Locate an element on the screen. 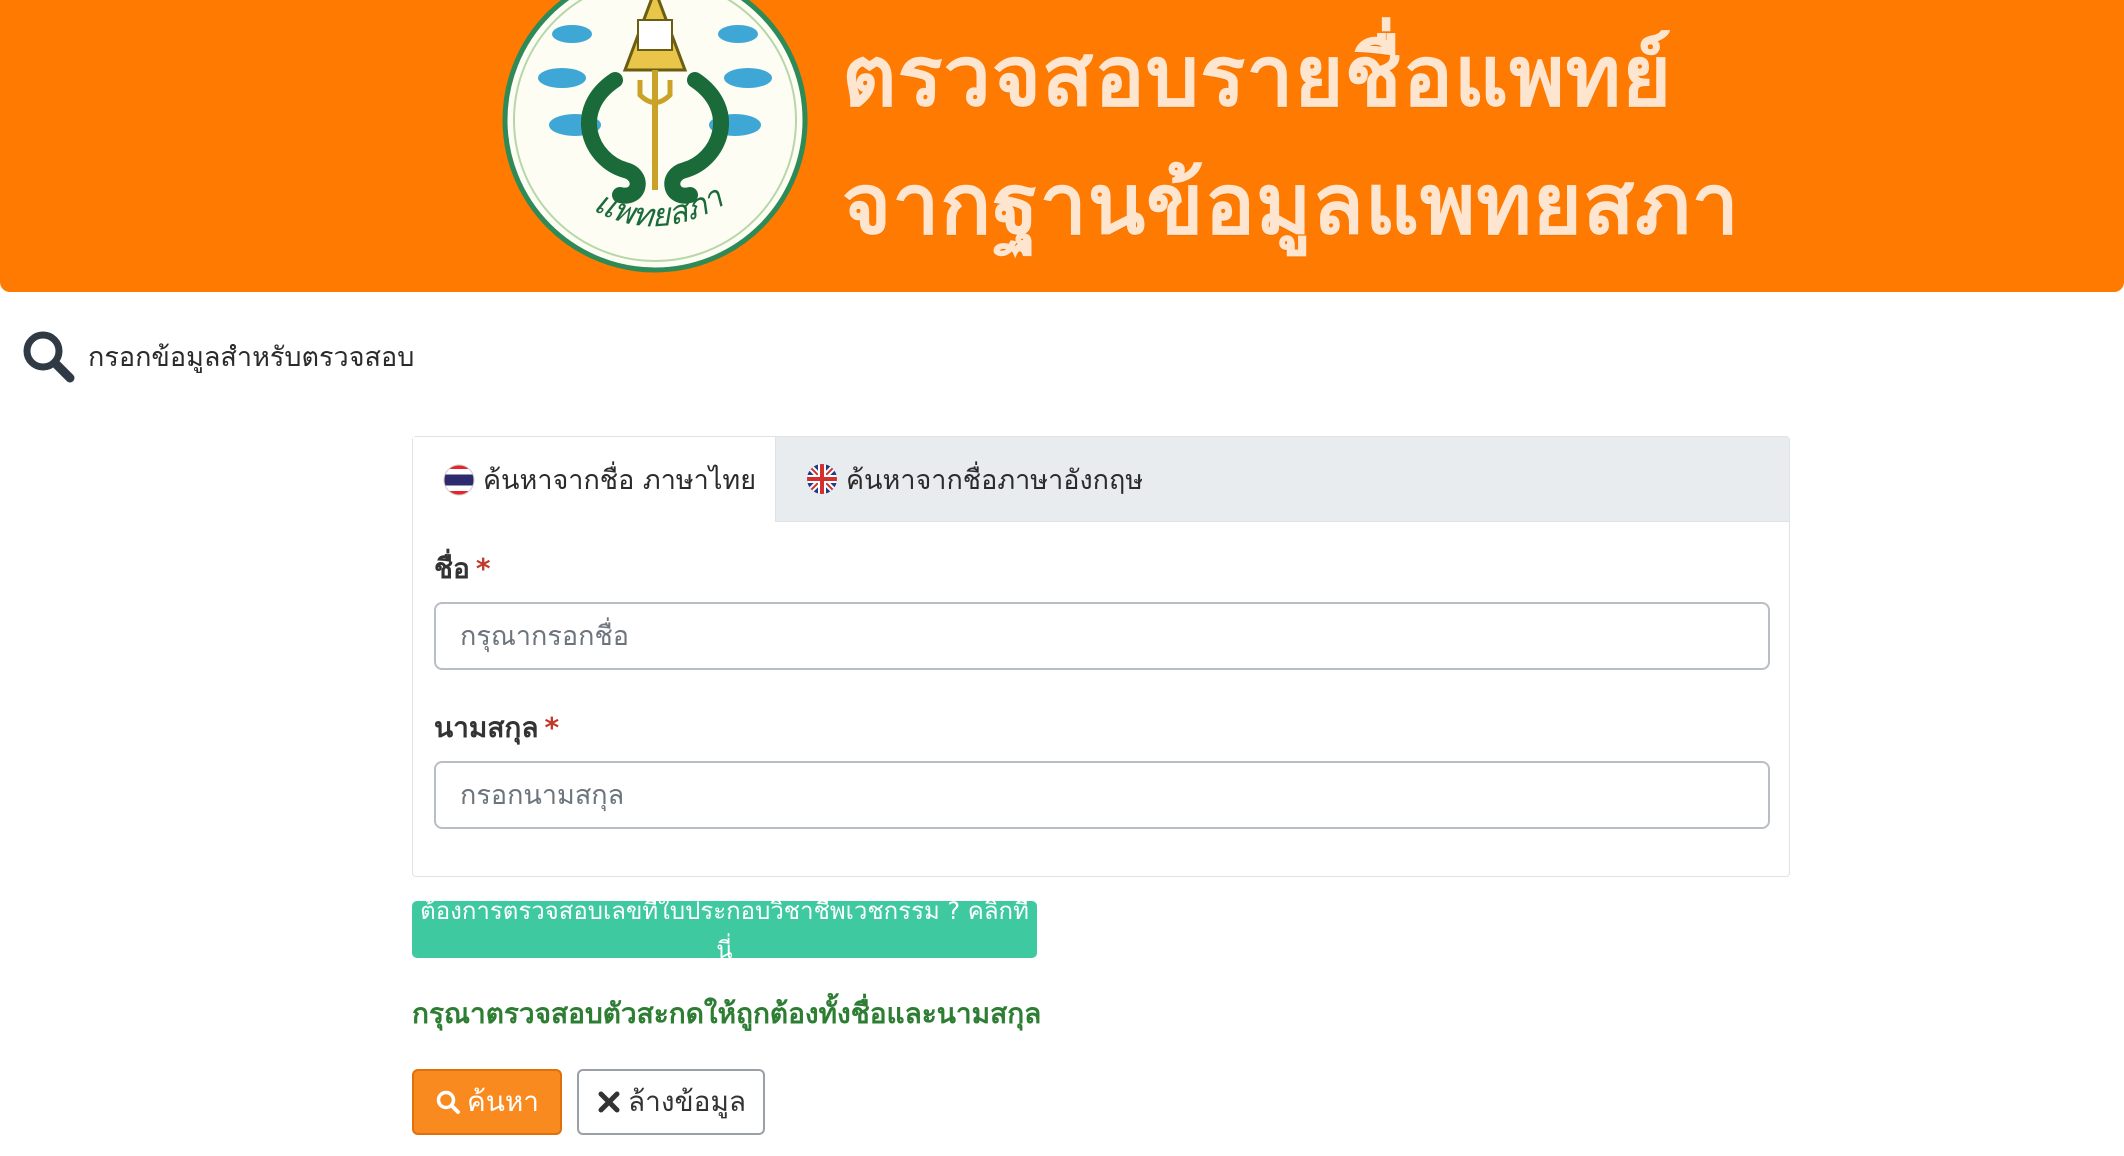  search-button: ค้นหา is located at coordinates (487, 1102).